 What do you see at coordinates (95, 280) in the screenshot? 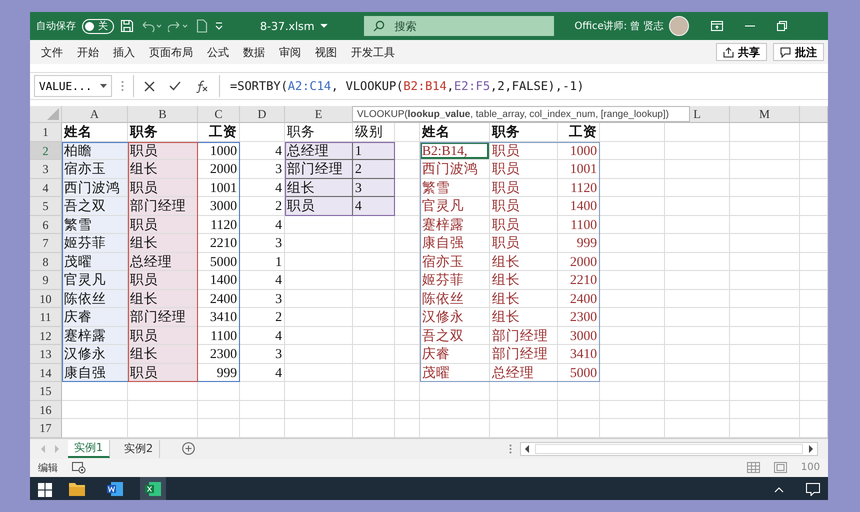
I see `table-cell: 官灵凡` at bounding box center [95, 280].